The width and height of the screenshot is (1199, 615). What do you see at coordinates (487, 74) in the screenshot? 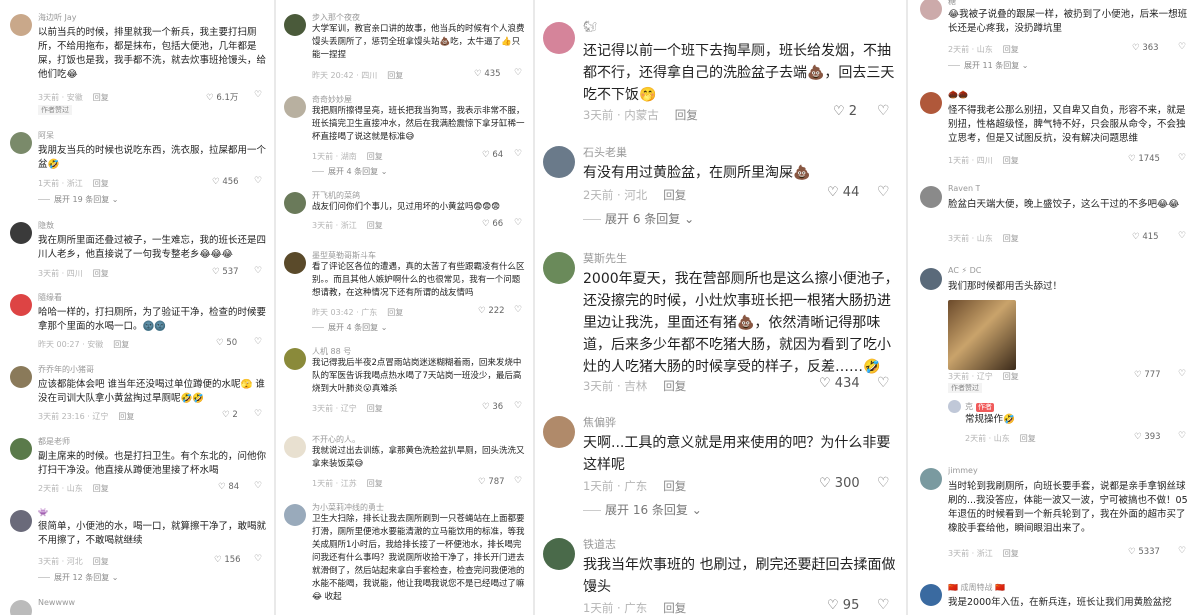
I see `like-button: ♡ 435` at bounding box center [487, 74].